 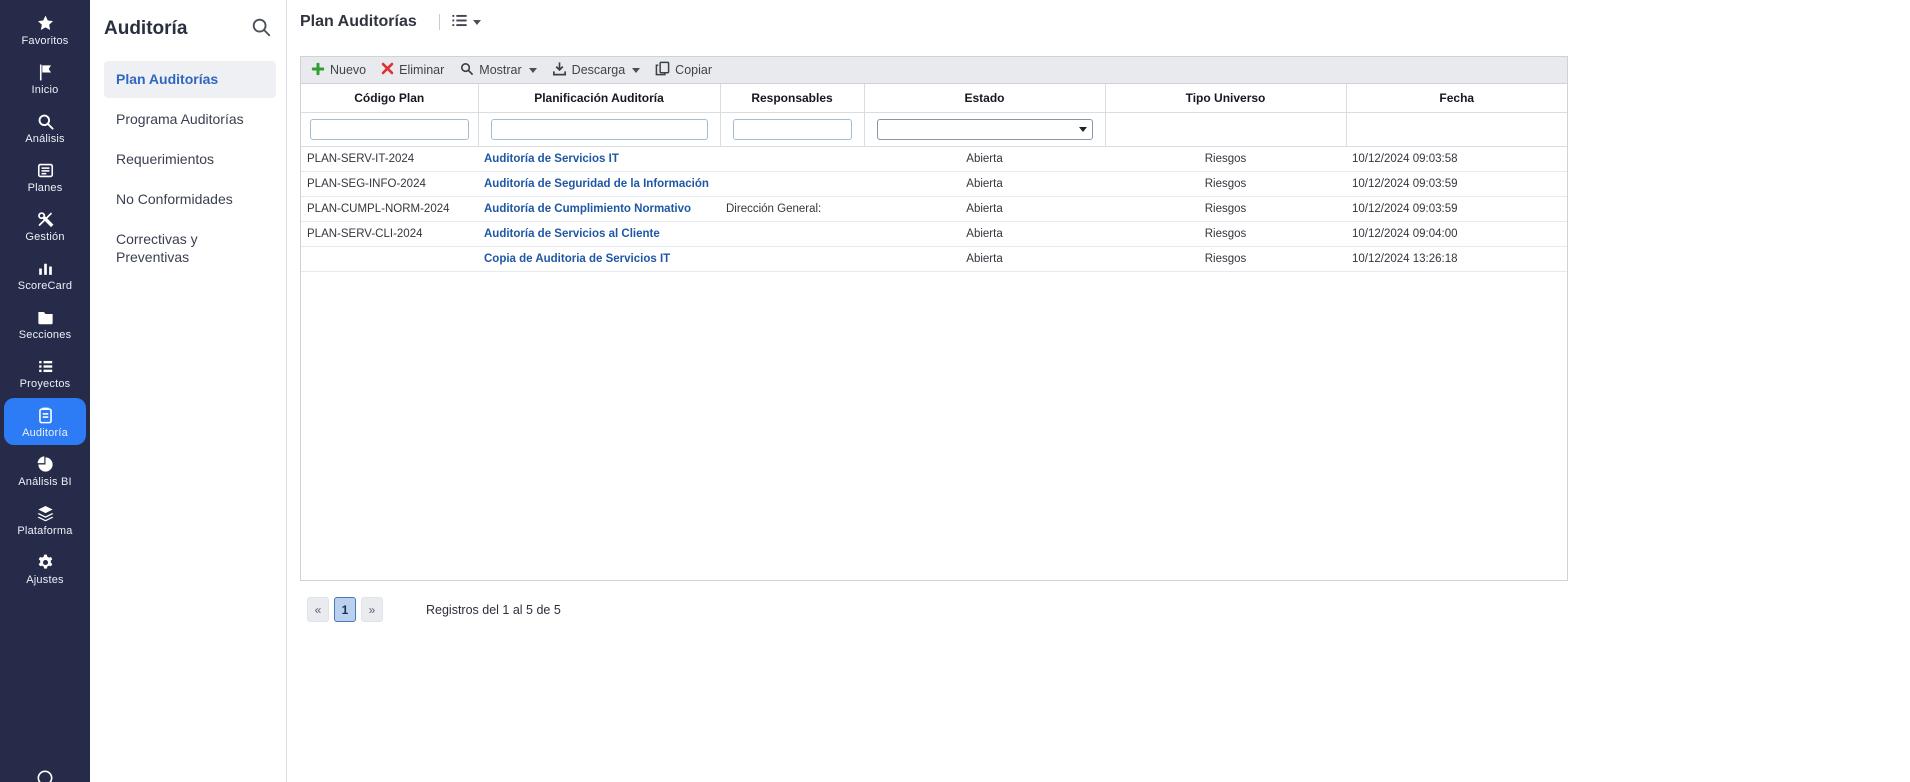 What do you see at coordinates (190, 199) in the screenshot?
I see `menu-item-no-conformidades: No Conformidades` at bounding box center [190, 199].